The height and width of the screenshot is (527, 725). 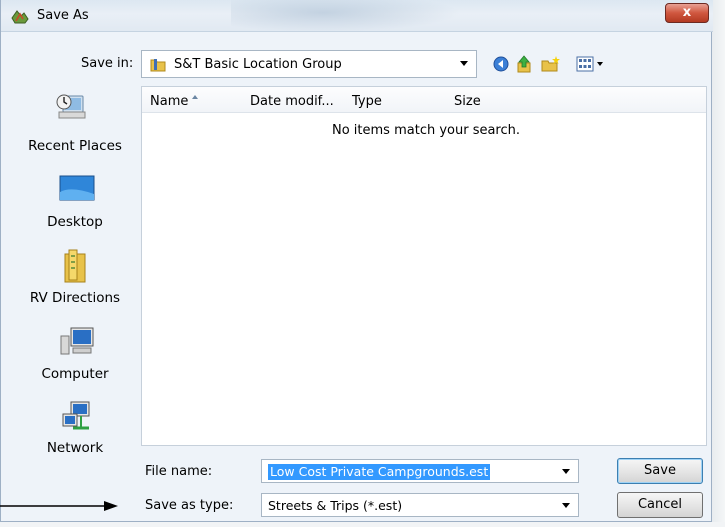 What do you see at coordinates (76, 415) in the screenshot?
I see `network-icon` at bounding box center [76, 415].